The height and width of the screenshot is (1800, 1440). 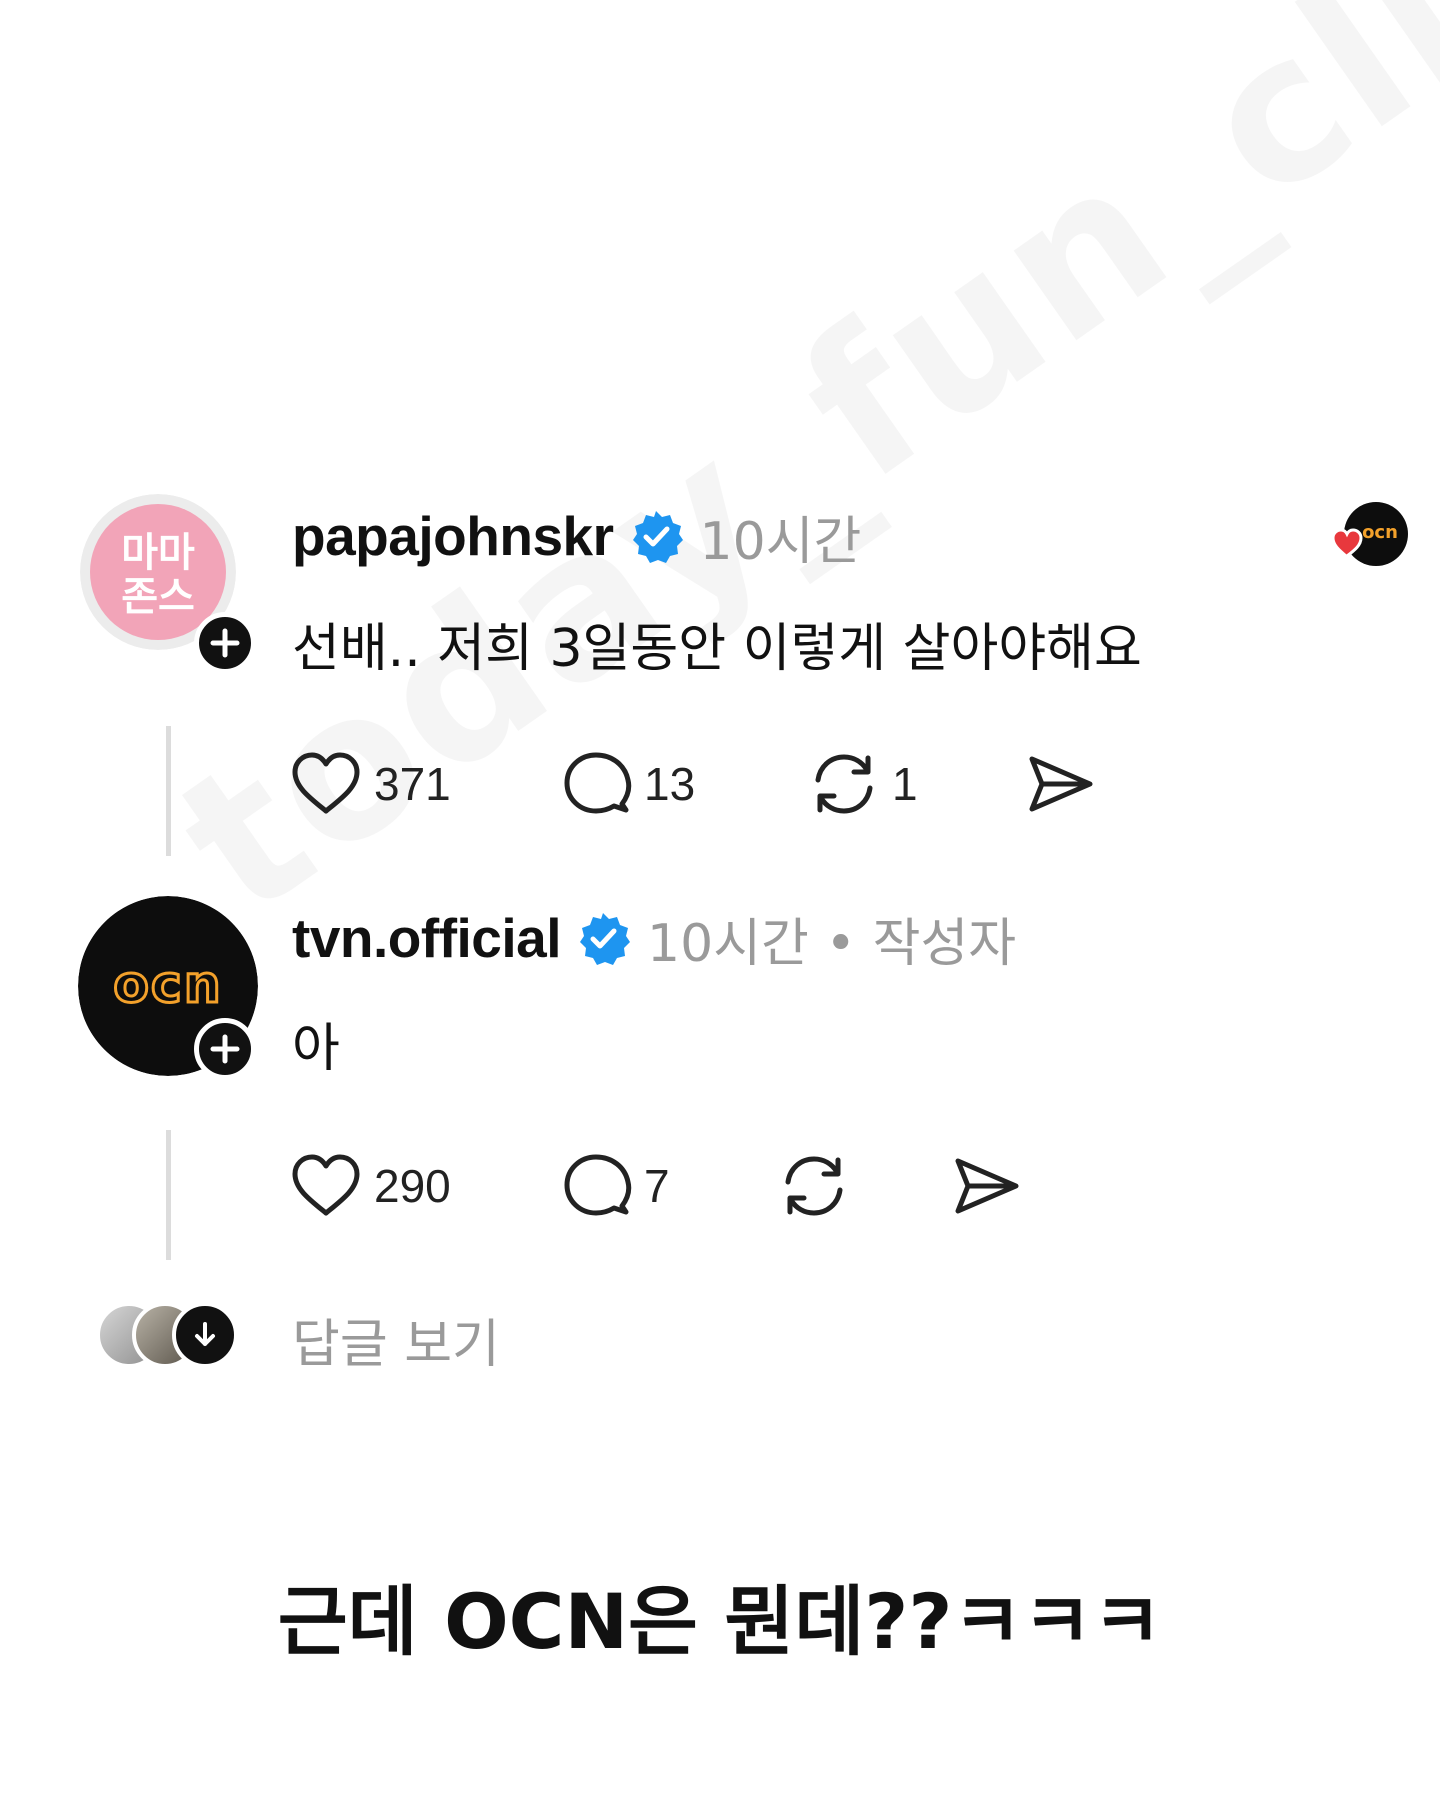 I want to click on repost-count: 1, so click(x=905, y=784).